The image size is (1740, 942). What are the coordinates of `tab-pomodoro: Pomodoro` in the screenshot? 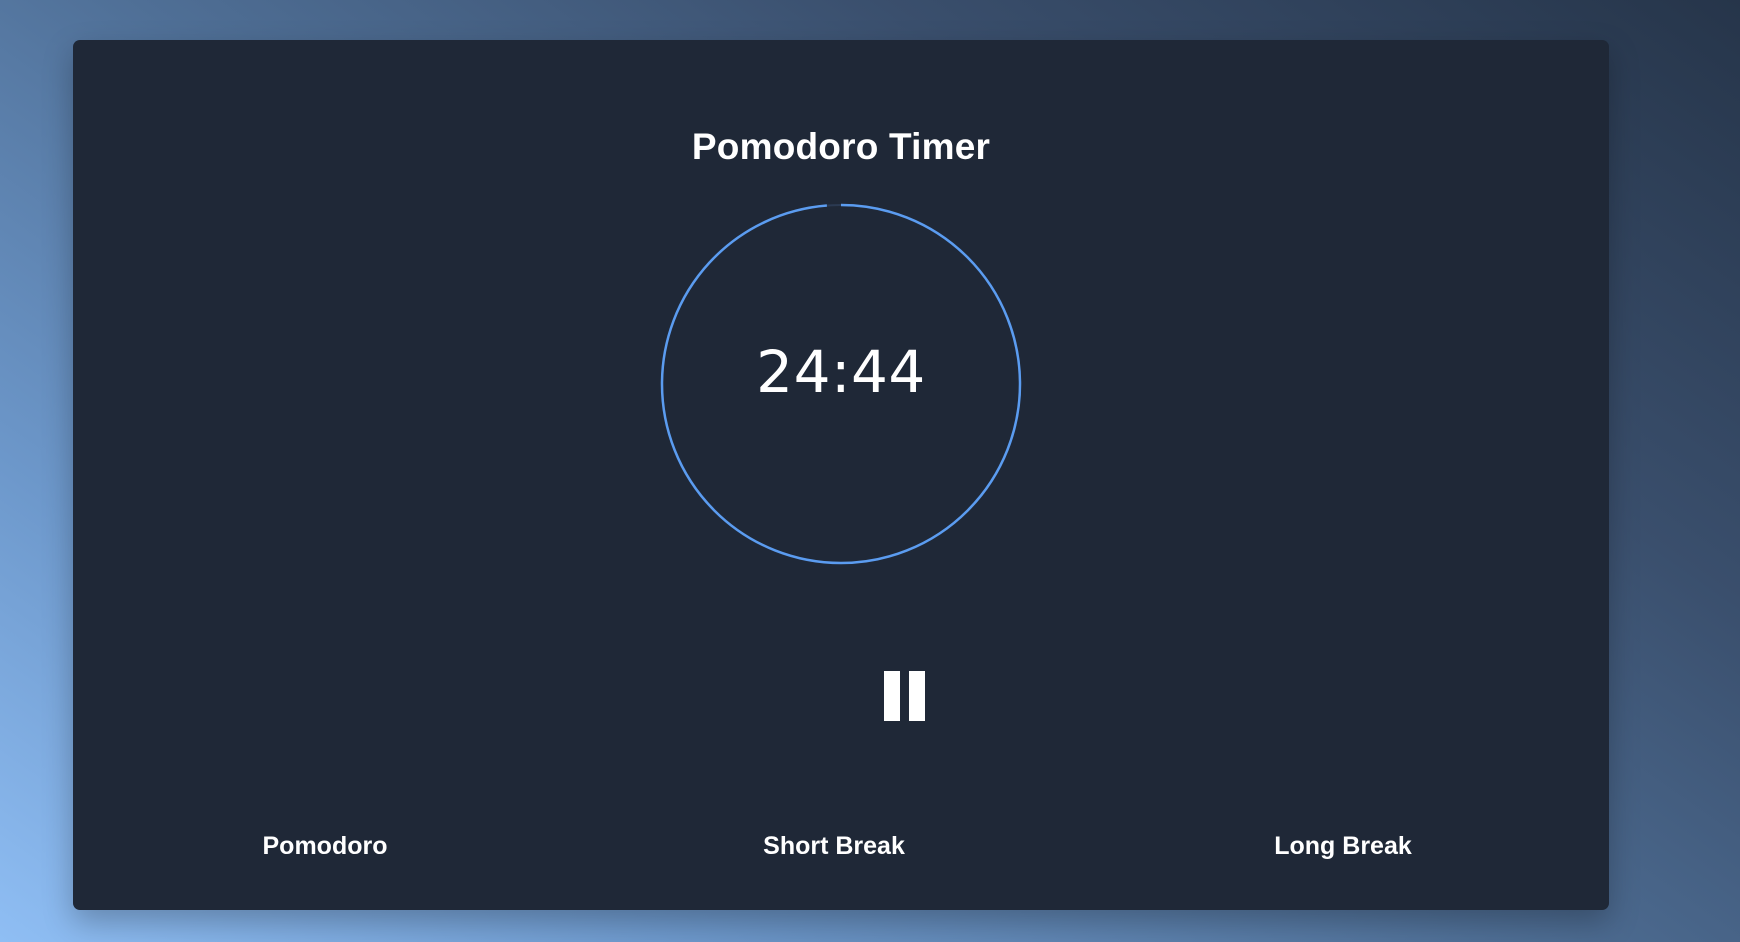 It's located at (325, 846).